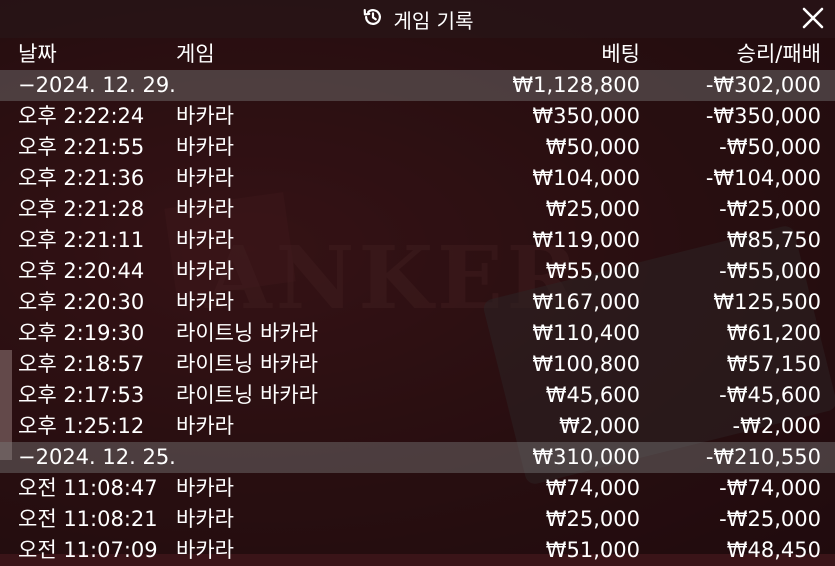 The width and height of the screenshot is (835, 566). What do you see at coordinates (778, 54) in the screenshot?
I see `column-header-result: 승리/패배` at bounding box center [778, 54].